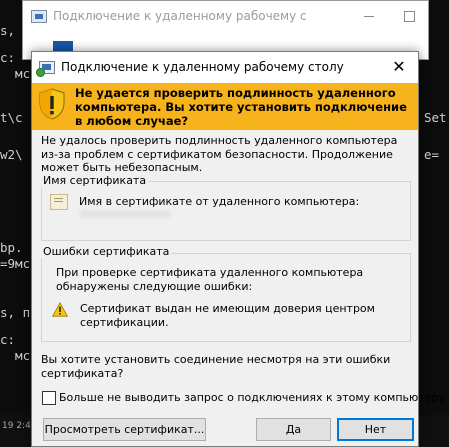 The width and height of the screenshot is (449, 447). Describe the element at coordinates (16, 426) in the screenshot. I see `taskbar-clock: 19 2:4` at that location.